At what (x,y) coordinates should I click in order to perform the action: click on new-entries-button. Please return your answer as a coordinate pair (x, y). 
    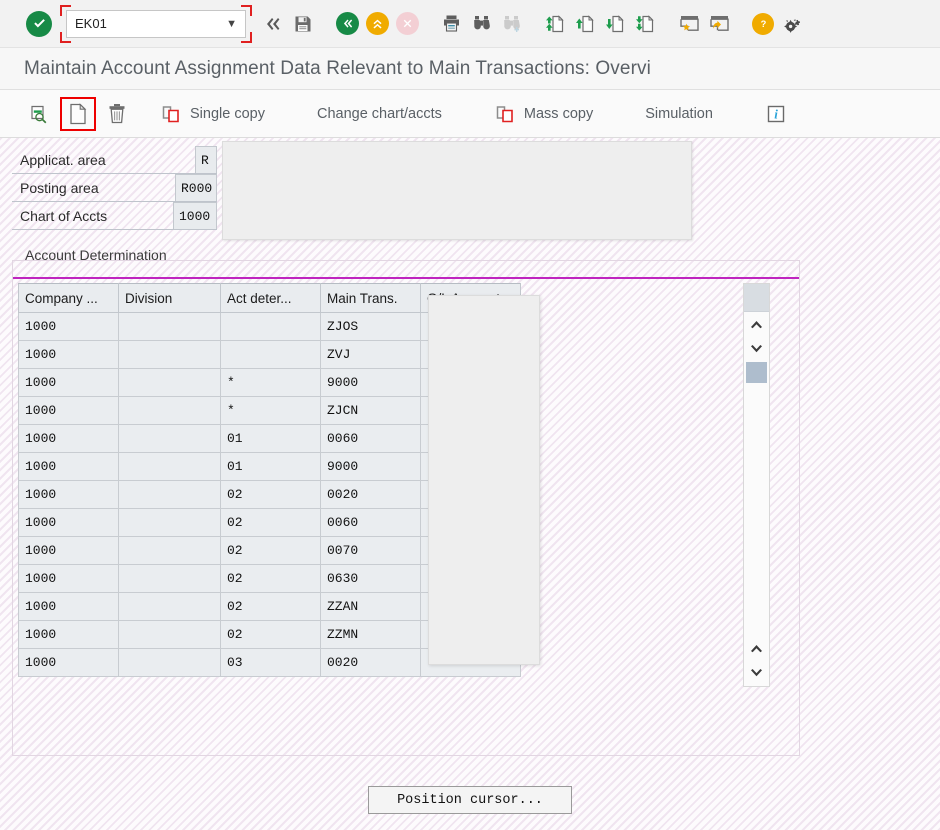
    Looking at the image, I should click on (78, 113).